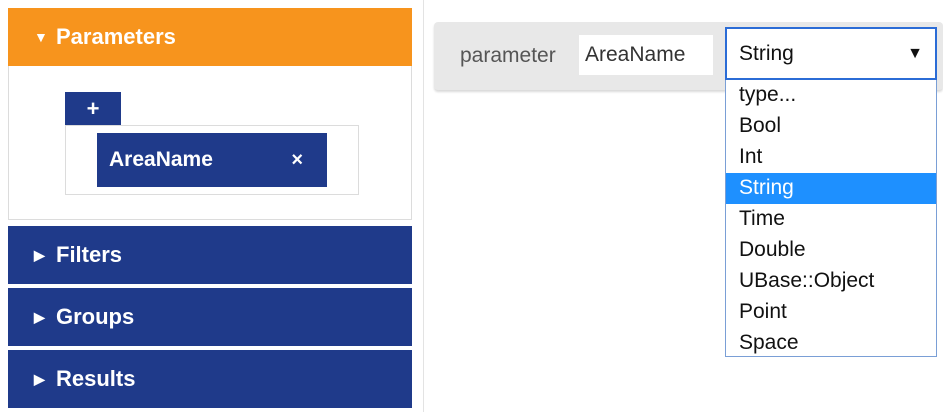 The height and width of the screenshot is (412, 943). What do you see at coordinates (210, 379) in the screenshot?
I see `section-results-header: ▶ Results` at bounding box center [210, 379].